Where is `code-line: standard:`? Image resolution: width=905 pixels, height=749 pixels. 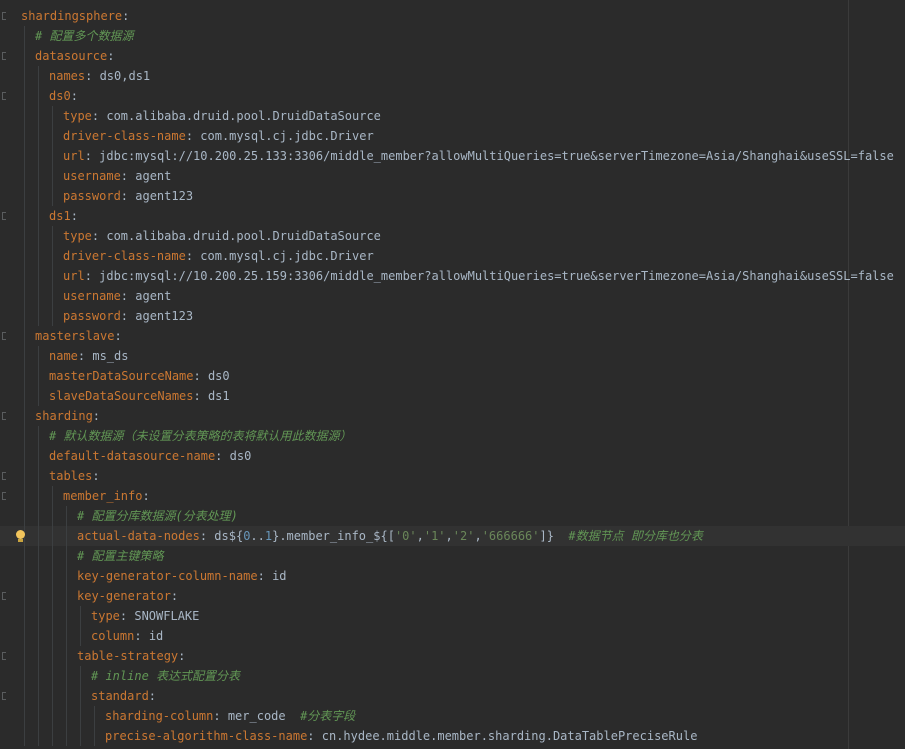 code-line: standard: is located at coordinates (452, 696).